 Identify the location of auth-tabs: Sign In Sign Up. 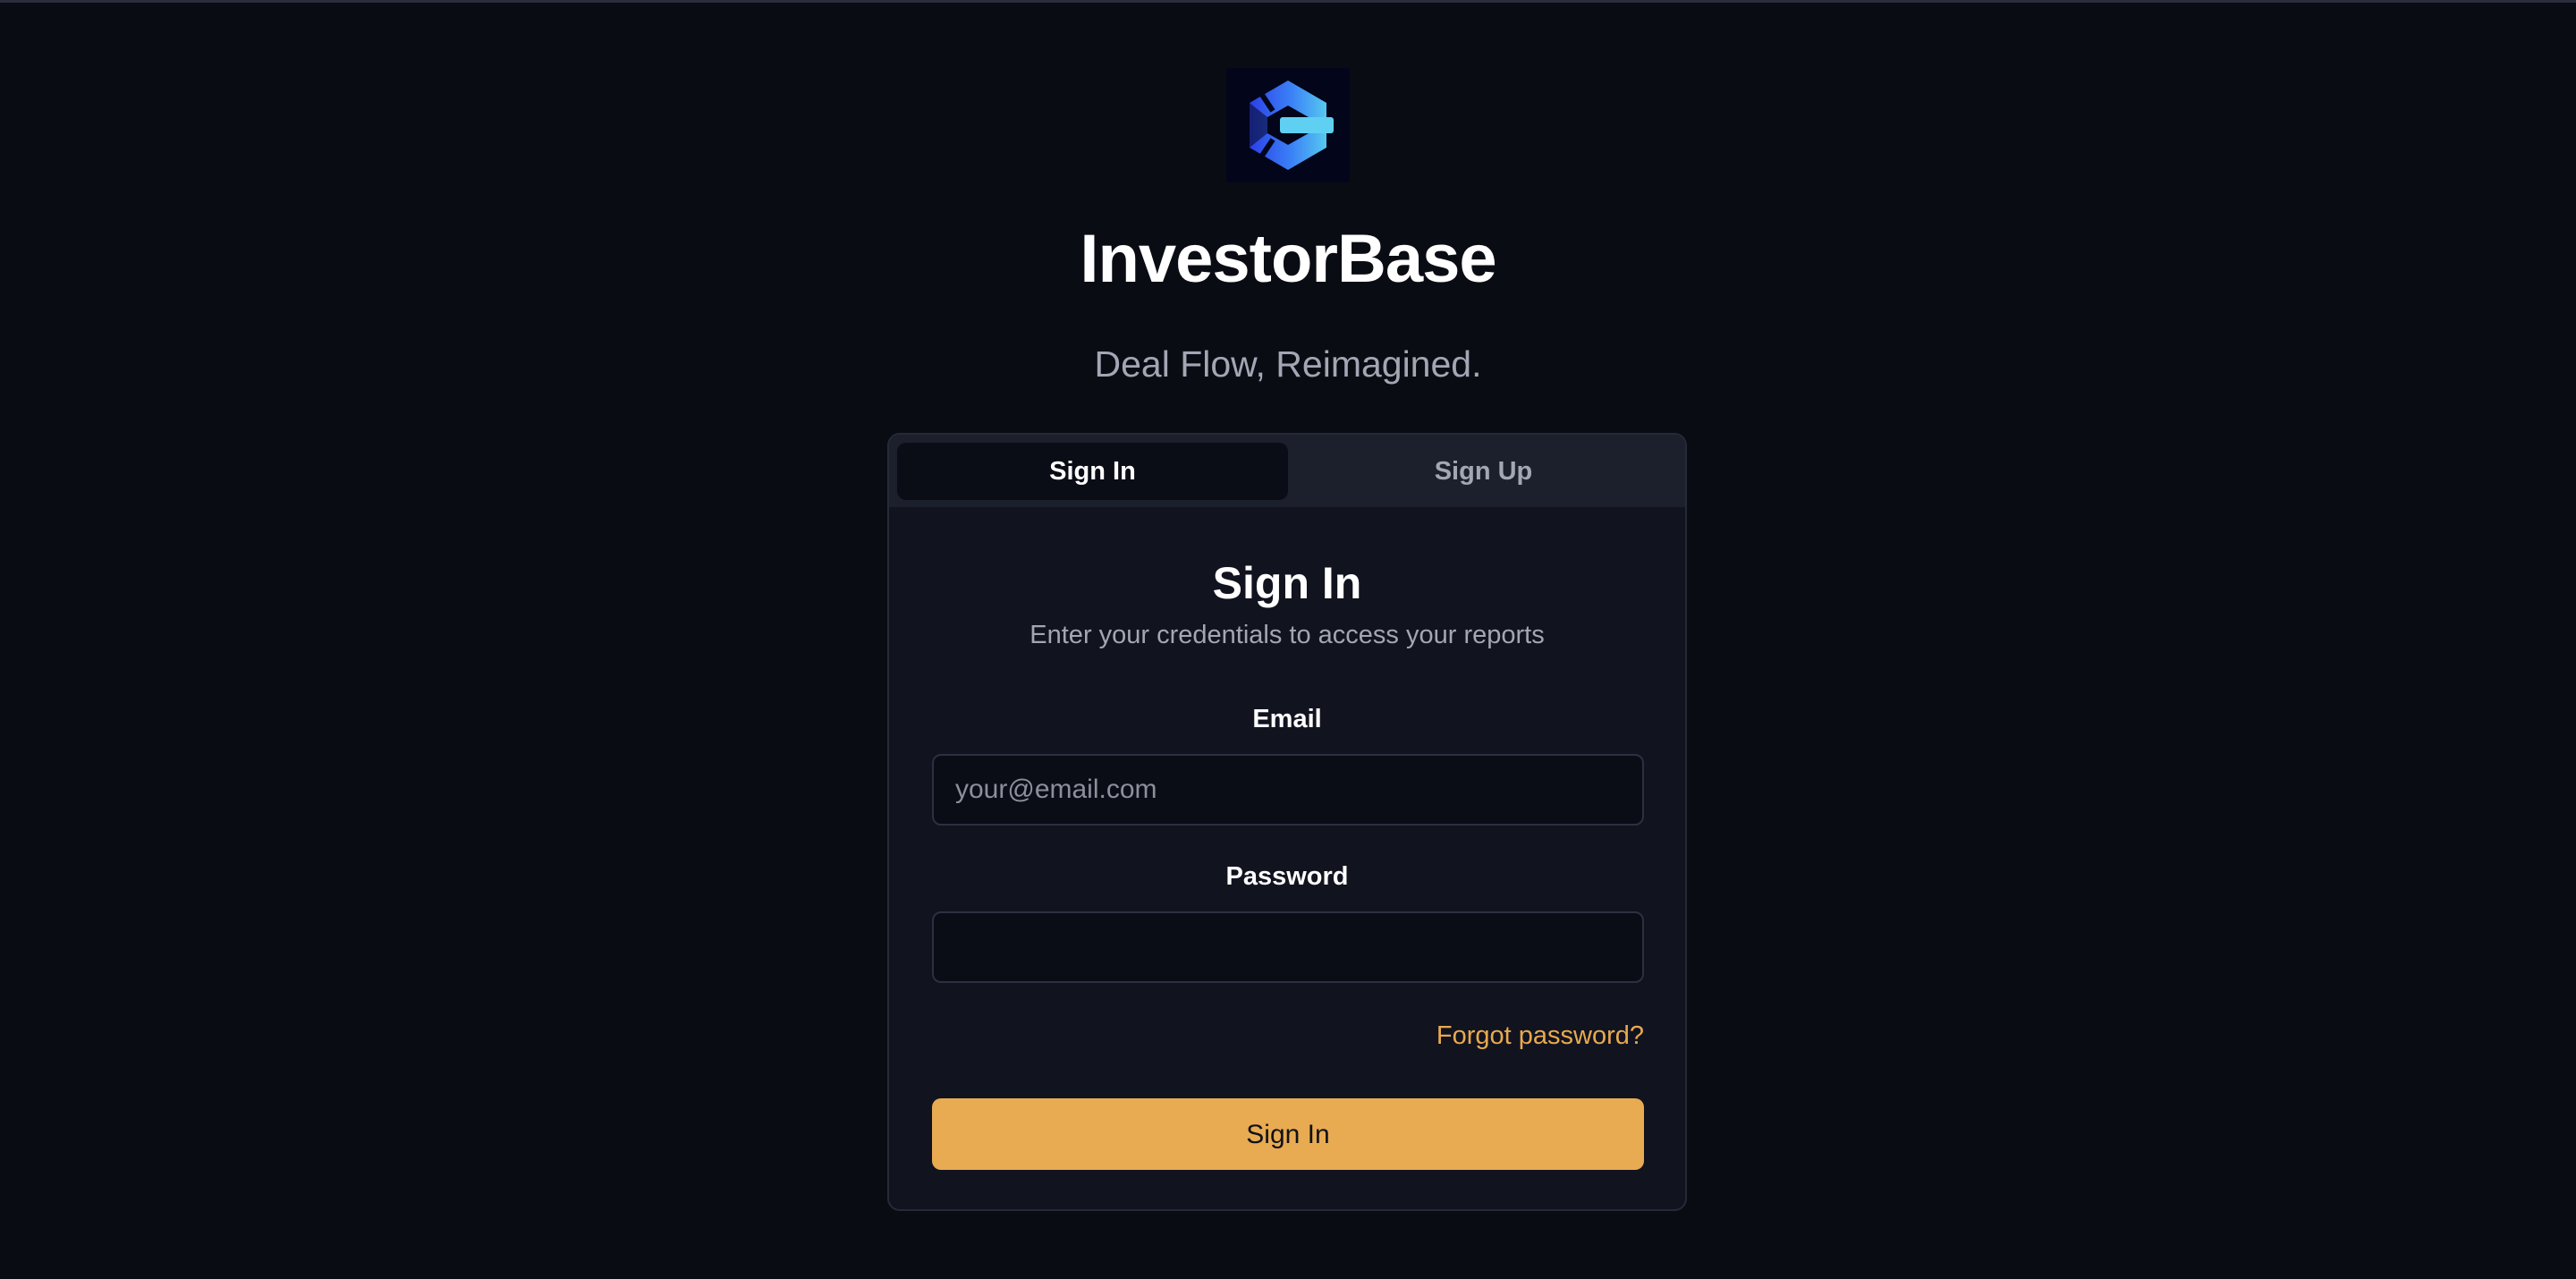
(1287, 471).